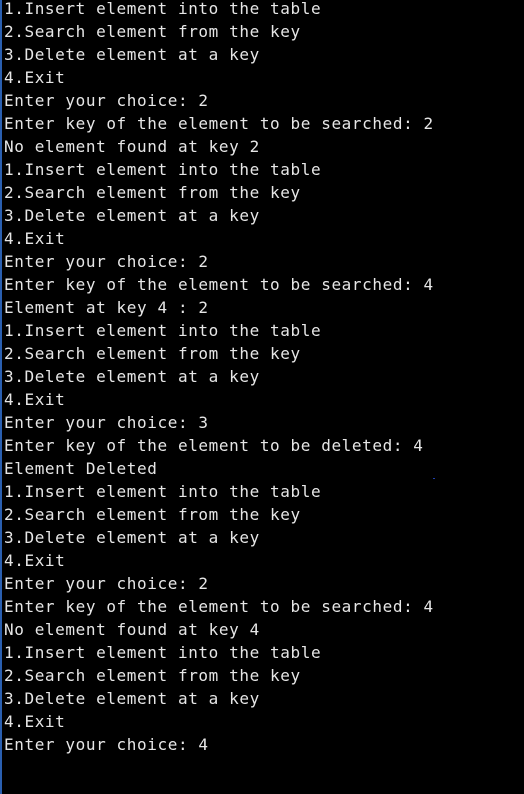  What do you see at coordinates (106, 422) in the screenshot?
I see `console-line: Enter your choice: 3` at bounding box center [106, 422].